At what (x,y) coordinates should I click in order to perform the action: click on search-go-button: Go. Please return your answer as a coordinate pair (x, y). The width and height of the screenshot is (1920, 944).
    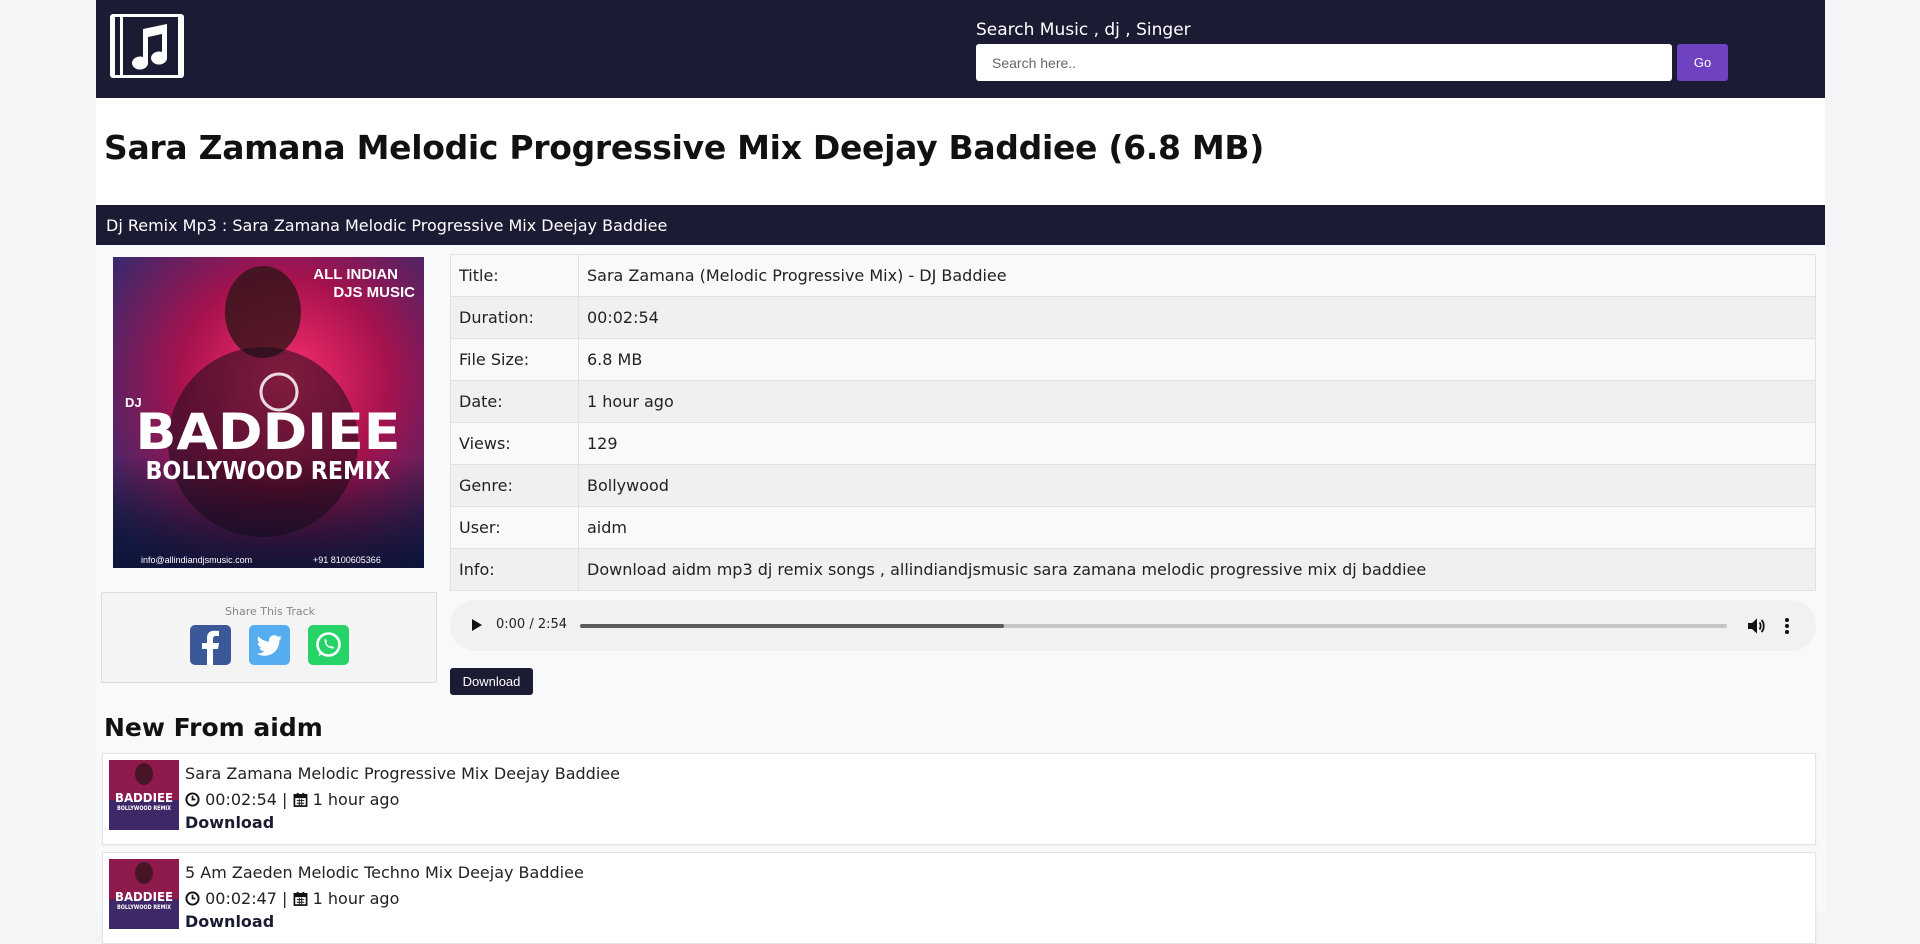
    Looking at the image, I should click on (1702, 62).